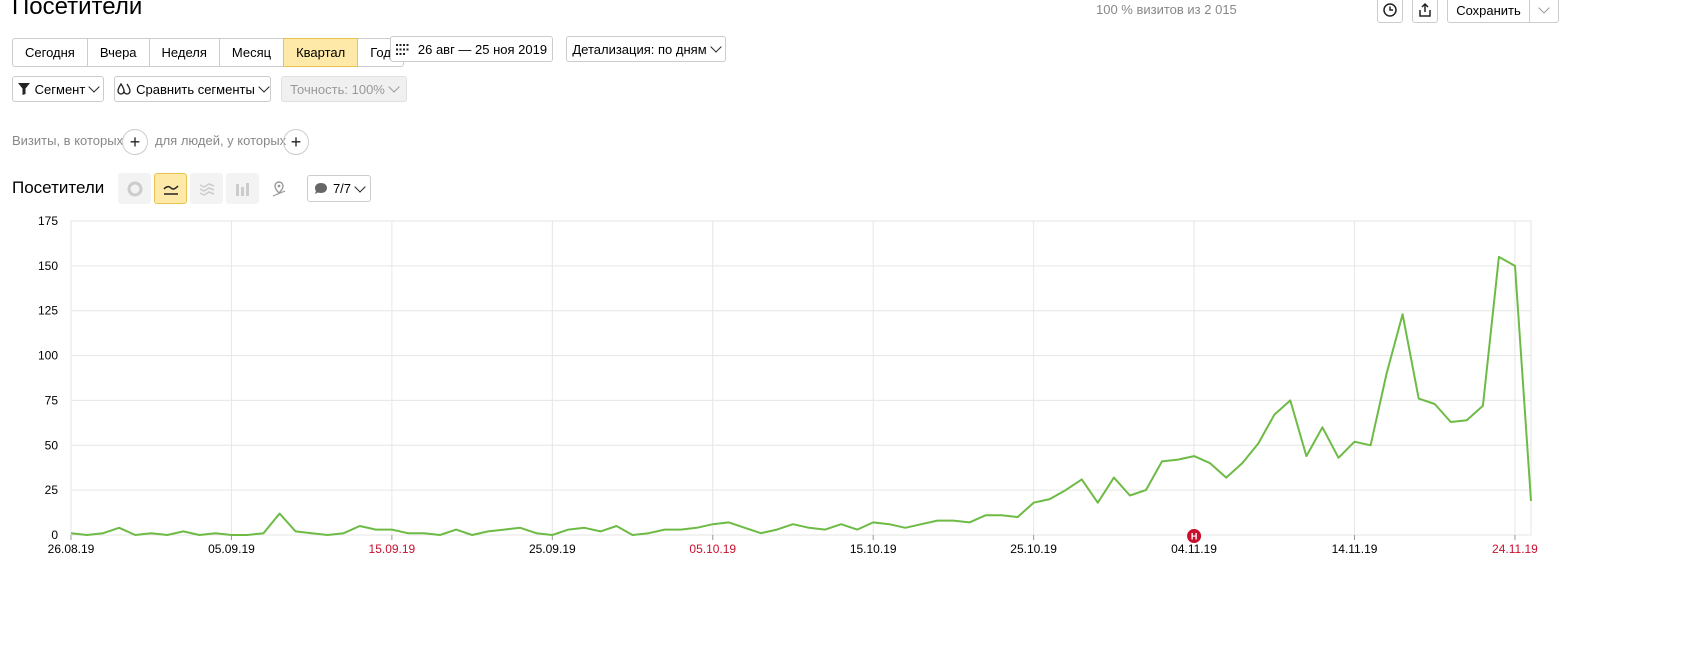  I want to click on detail-dropdown: Детализация: по дням, so click(646, 49).